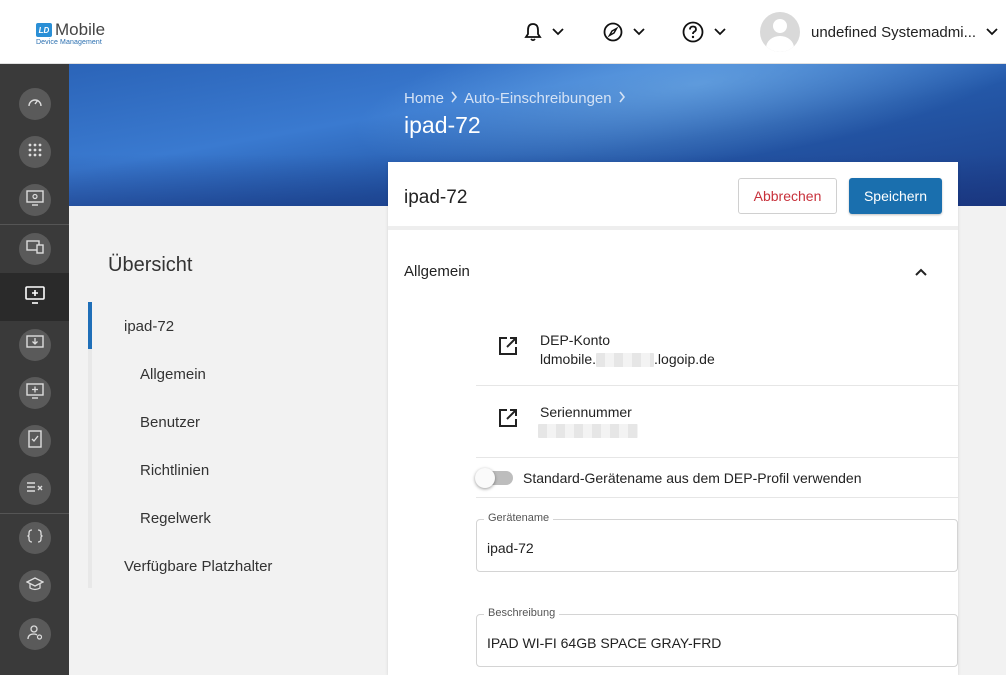 Image resolution: width=1006 pixels, height=675 pixels. I want to click on sidebar-item-add, so click(34, 393).